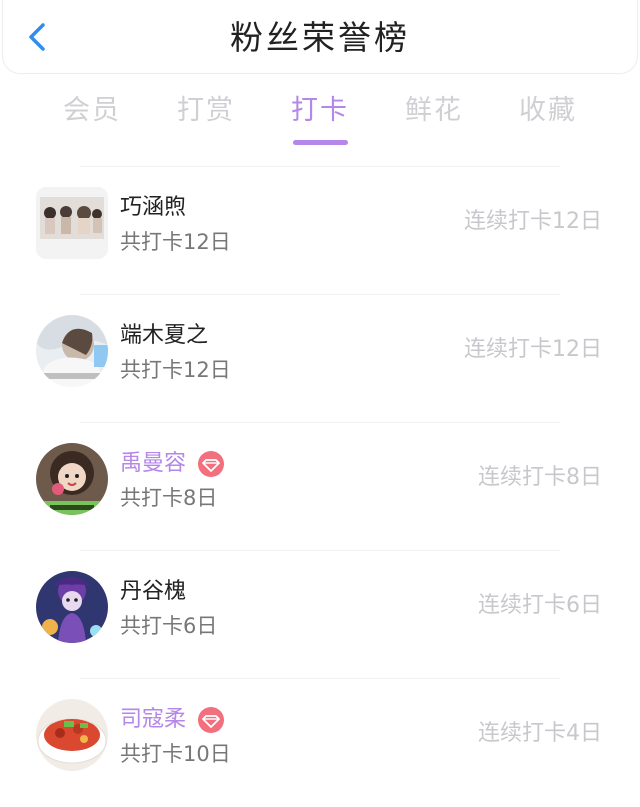  I want to click on top-bar: 粉丝荣誉榜, so click(320, 37).